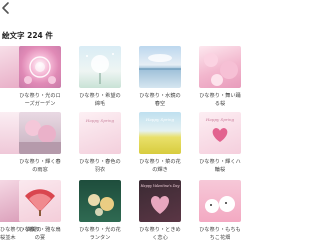 Image resolution: width=320 pixels, height=242 pixels. What do you see at coordinates (100, 100) in the screenshot?
I see `emoji-caption: ひな祭り・希望の 綿毛` at bounding box center [100, 100].